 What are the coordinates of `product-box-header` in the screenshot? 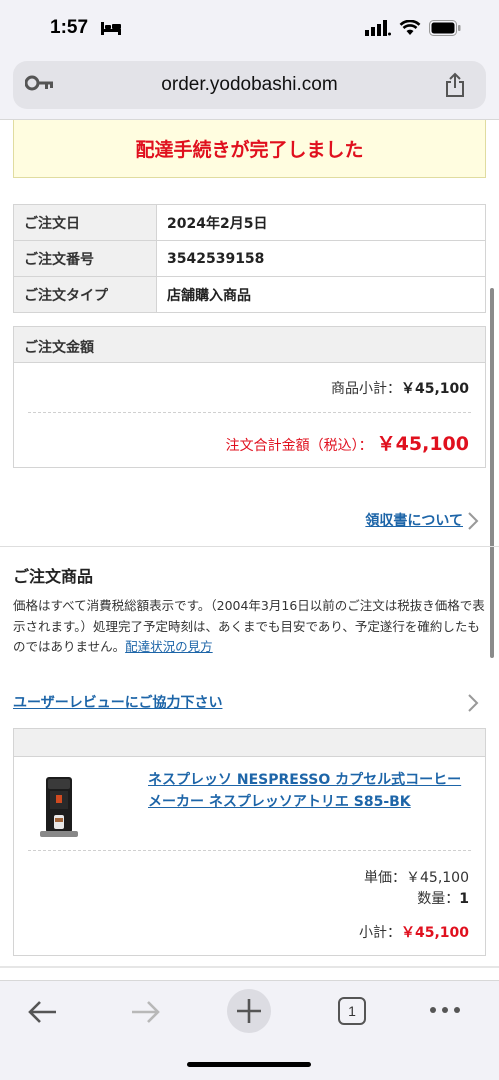 It's located at (249, 743).